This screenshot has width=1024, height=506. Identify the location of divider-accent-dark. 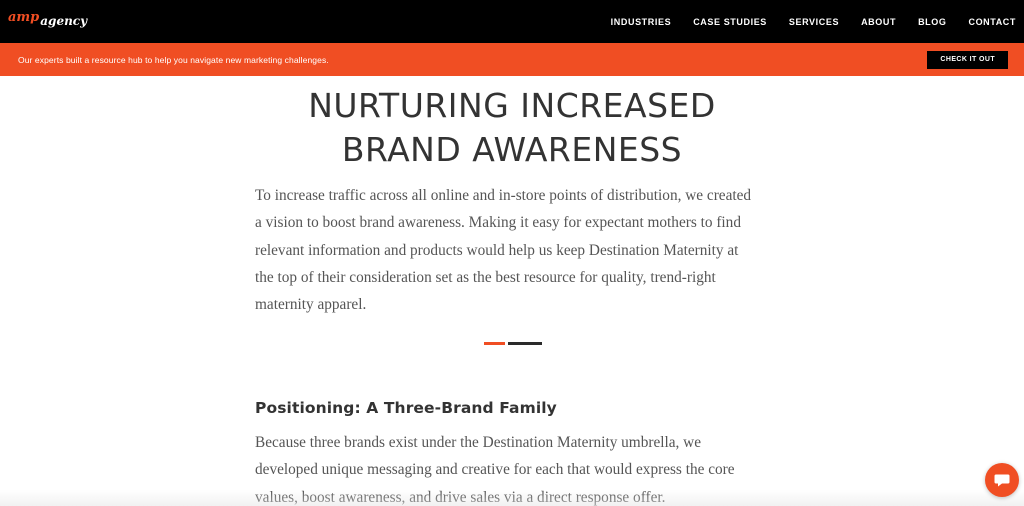
(525, 343).